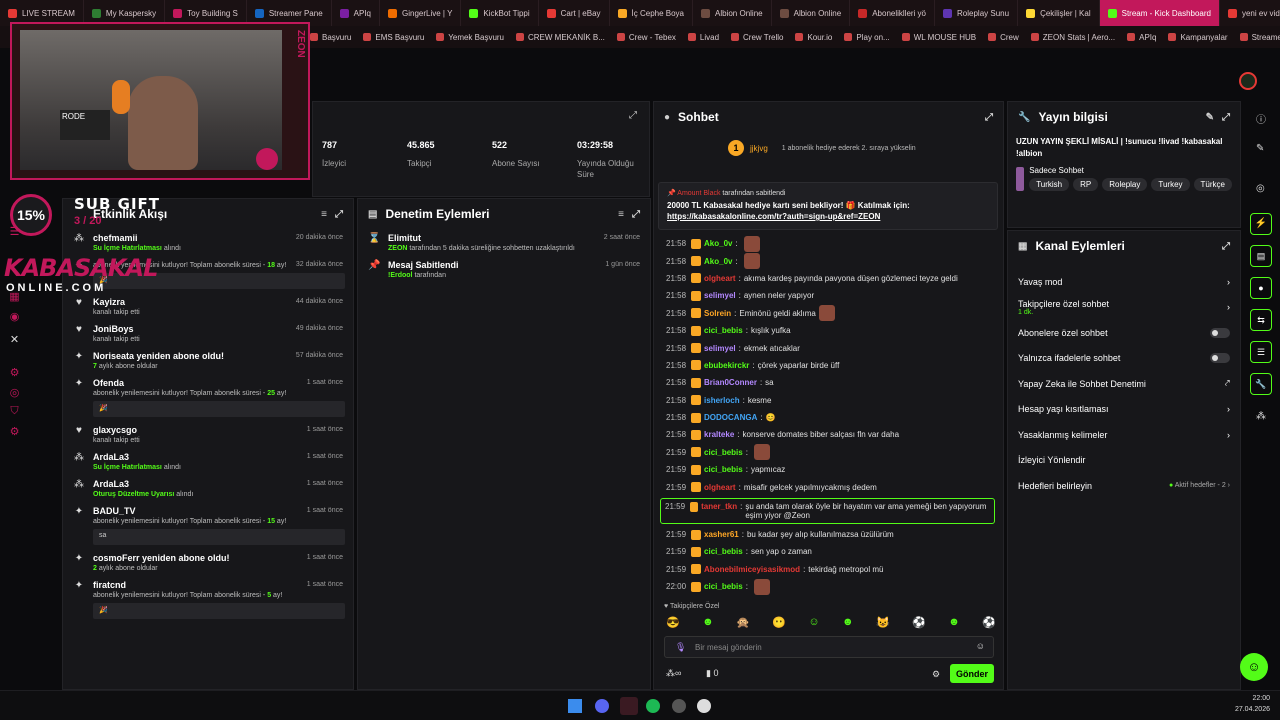 This screenshot has width=1280, height=720. What do you see at coordinates (704, 706) in the screenshot?
I see `media-icon` at bounding box center [704, 706].